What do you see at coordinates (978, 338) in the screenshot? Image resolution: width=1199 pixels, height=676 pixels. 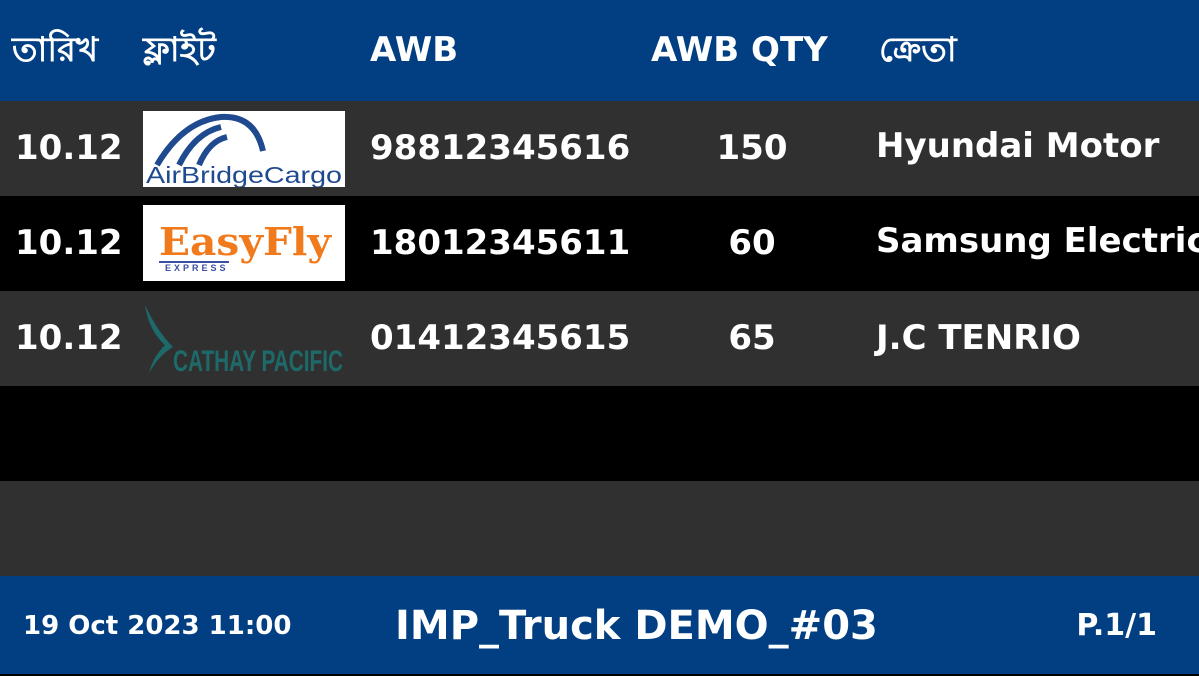 I see `row-buyer: J.C TENRIO` at bounding box center [978, 338].